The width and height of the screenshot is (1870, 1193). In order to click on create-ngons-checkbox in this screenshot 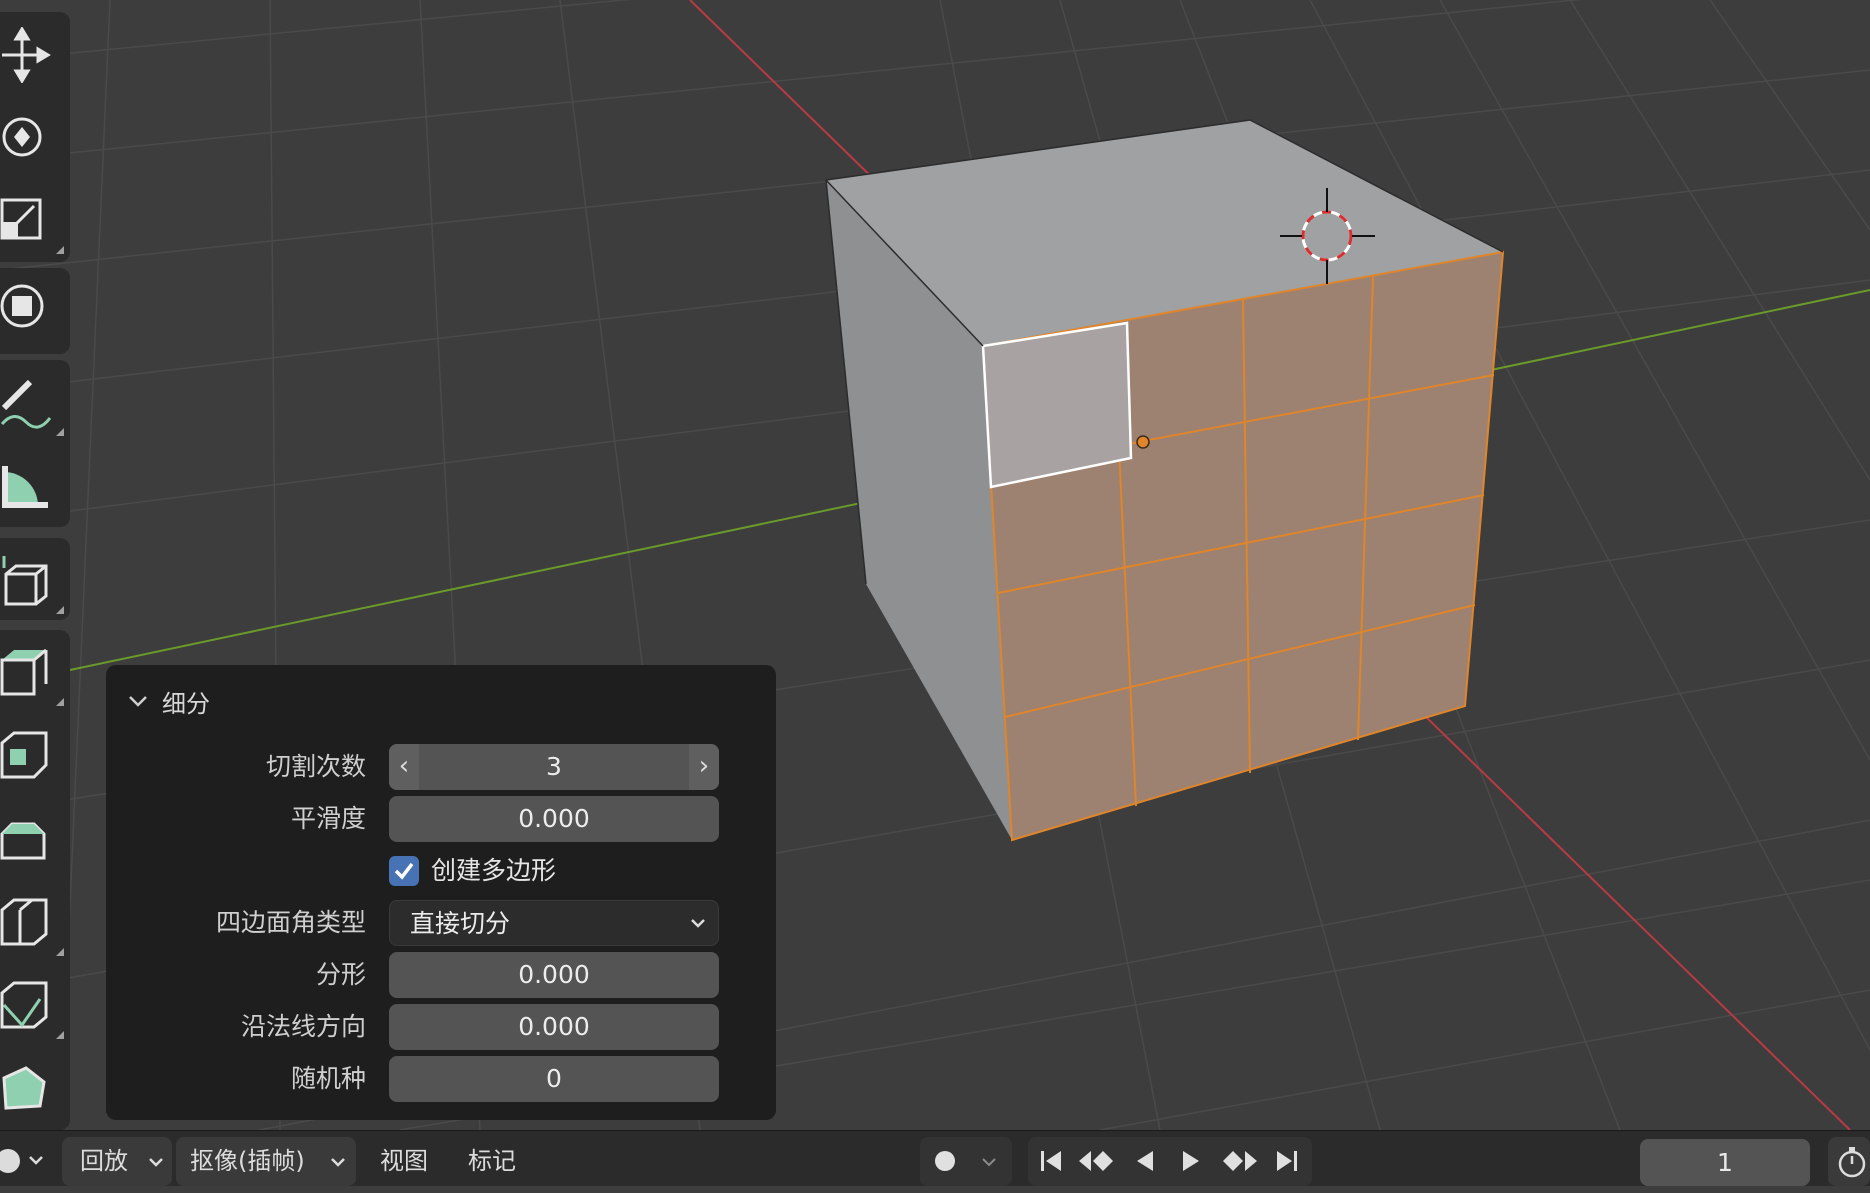, I will do `click(404, 871)`.